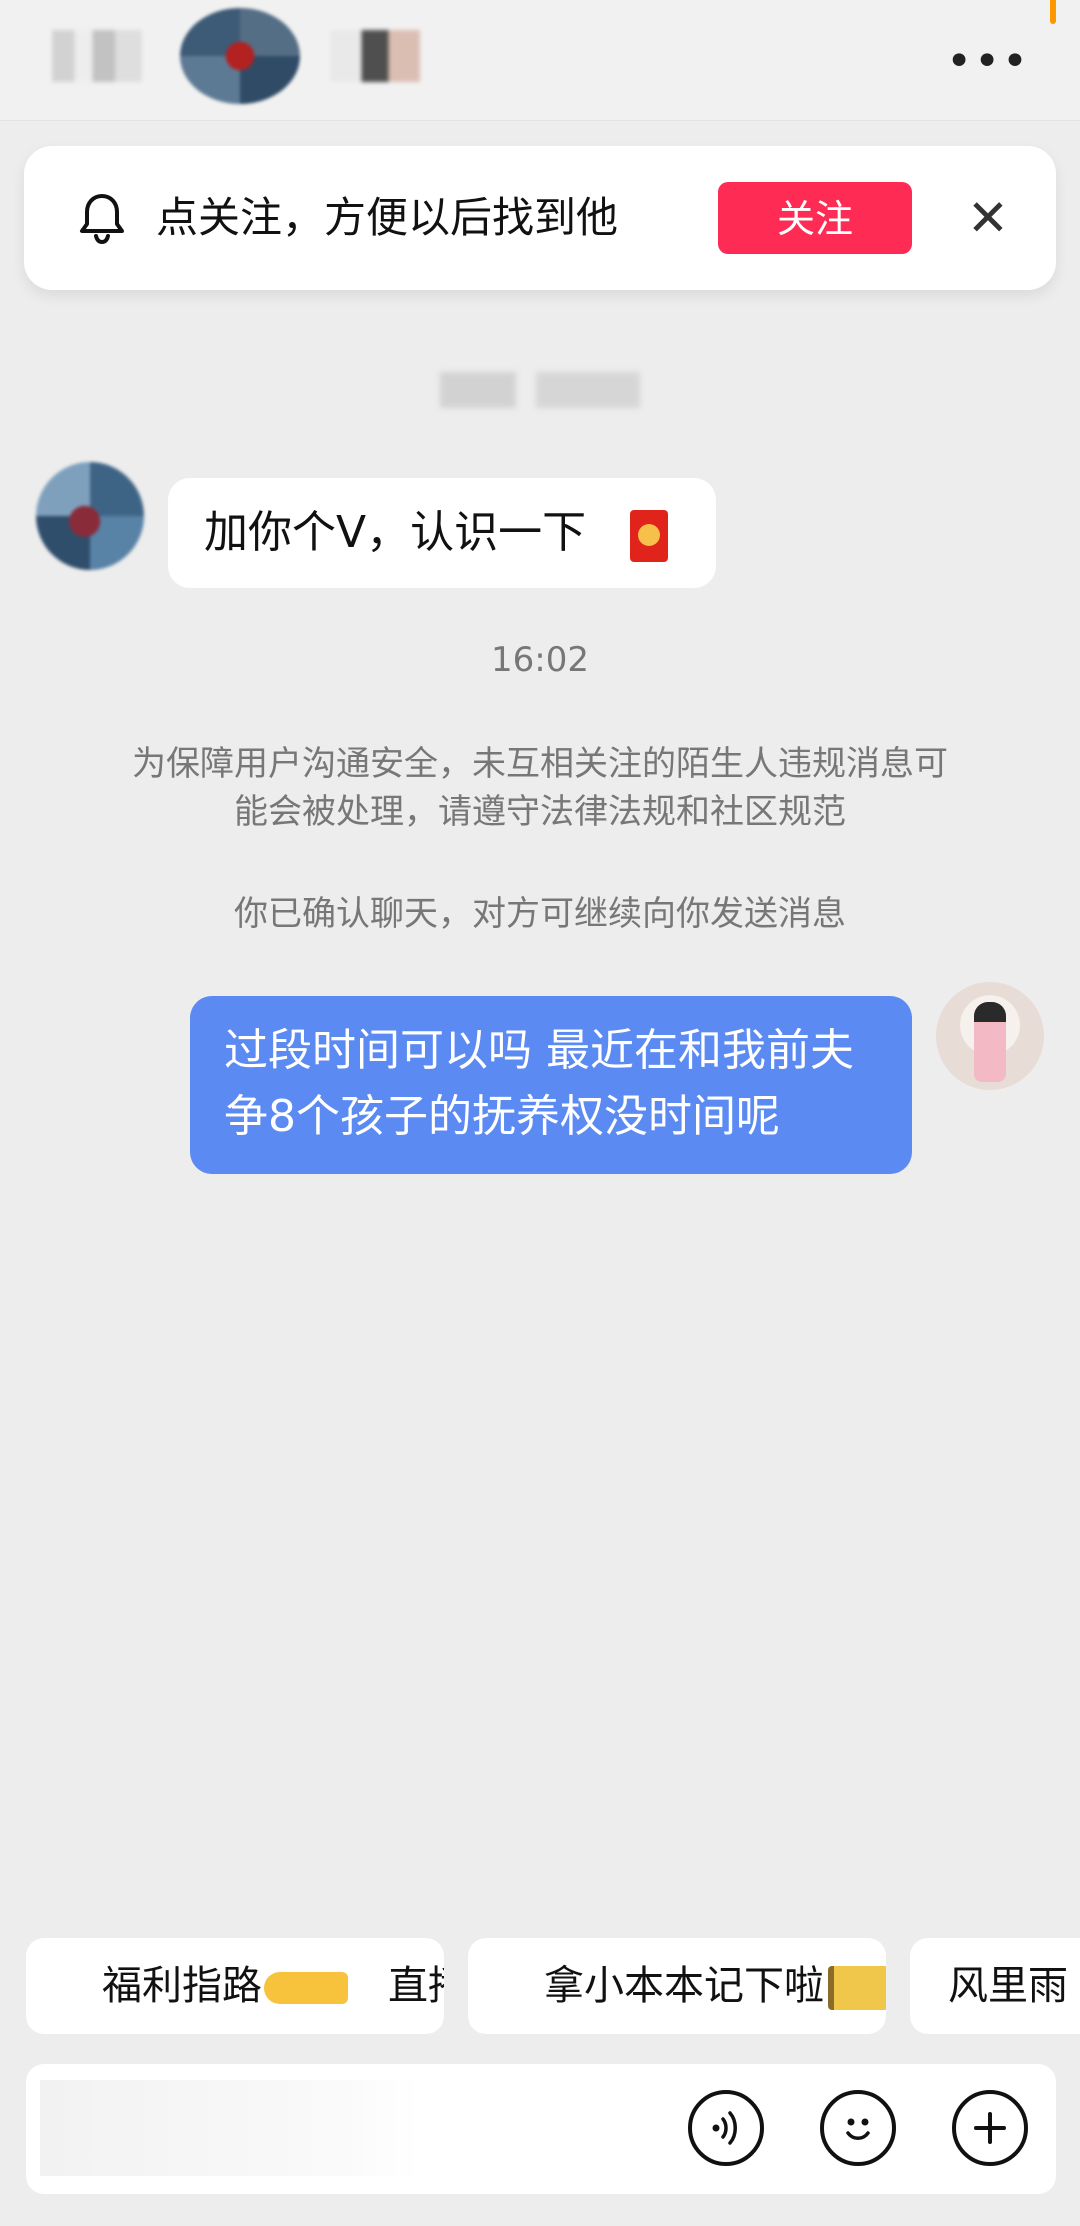 Image resolution: width=1080 pixels, height=2226 pixels. I want to click on notebook-icon, so click(857, 1988).